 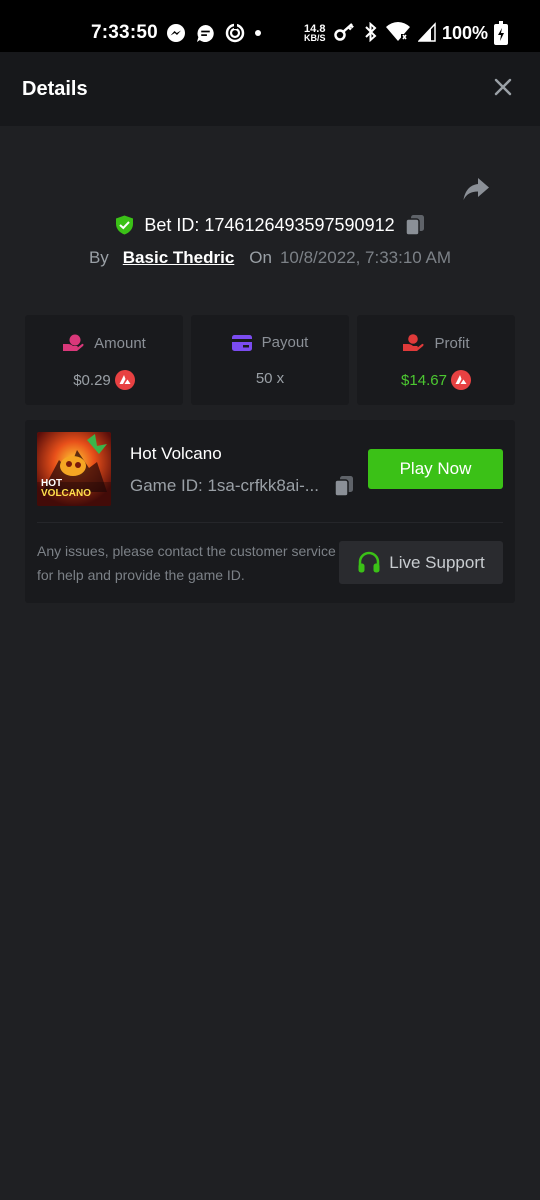 I want to click on details-header: Details, so click(x=270, y=89).